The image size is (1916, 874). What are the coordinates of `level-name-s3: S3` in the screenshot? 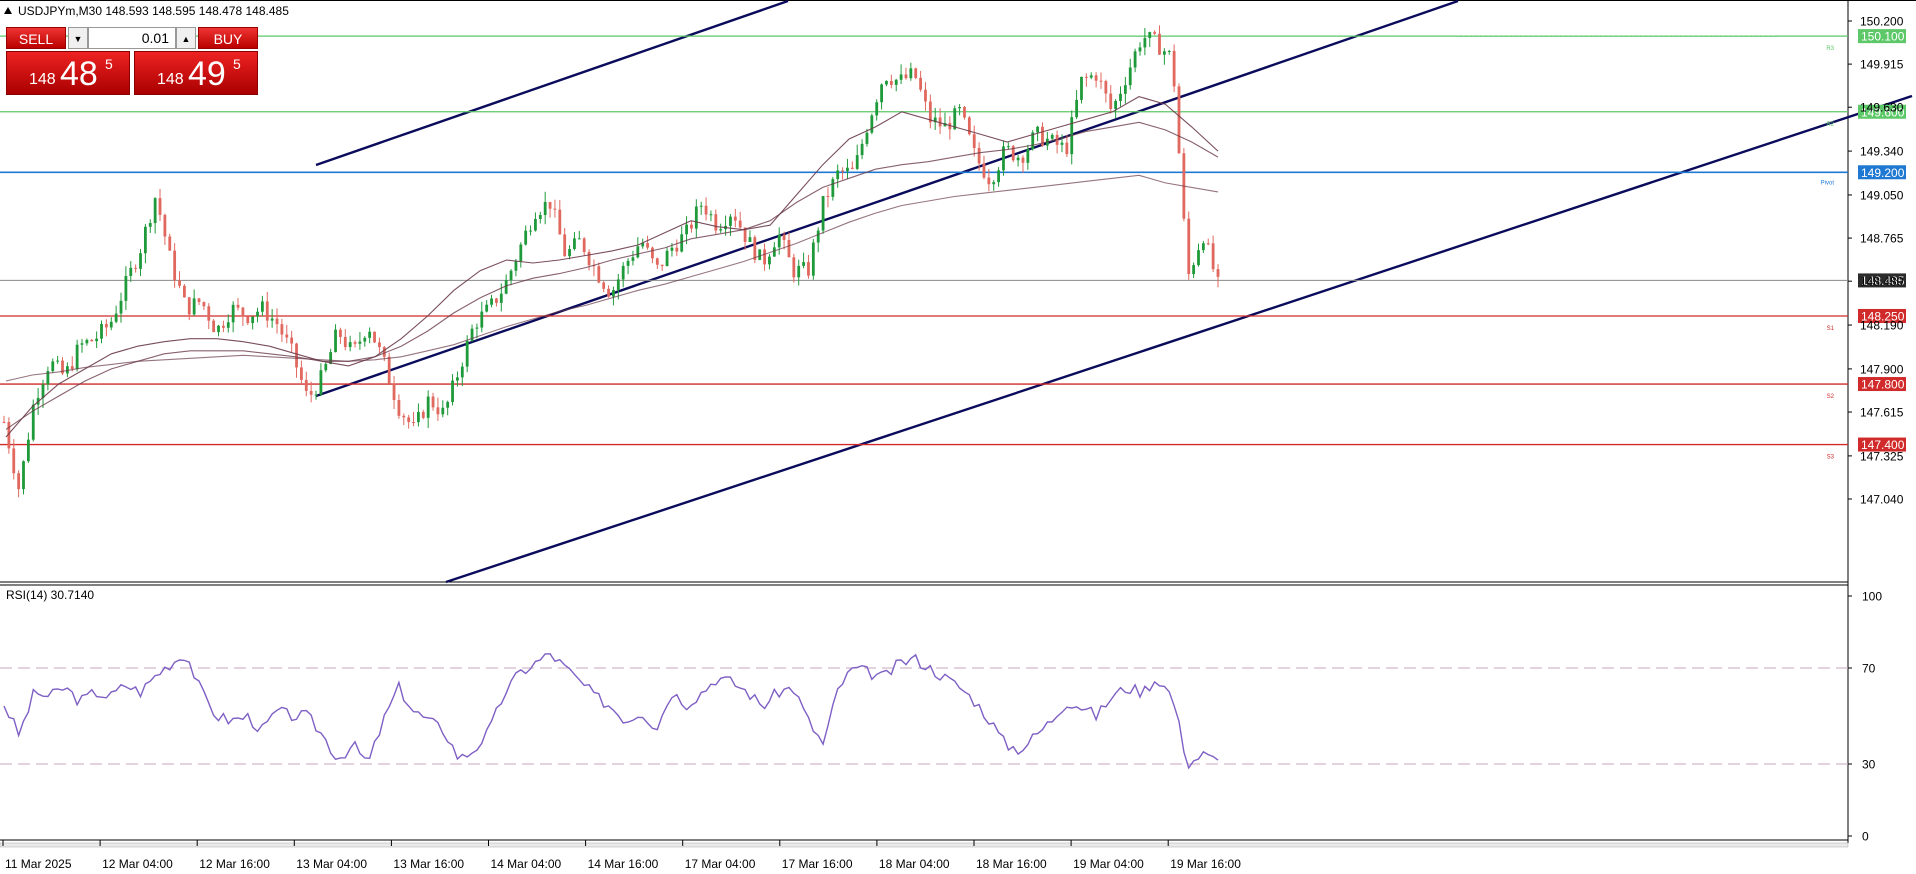 It's located at (1831, 458).